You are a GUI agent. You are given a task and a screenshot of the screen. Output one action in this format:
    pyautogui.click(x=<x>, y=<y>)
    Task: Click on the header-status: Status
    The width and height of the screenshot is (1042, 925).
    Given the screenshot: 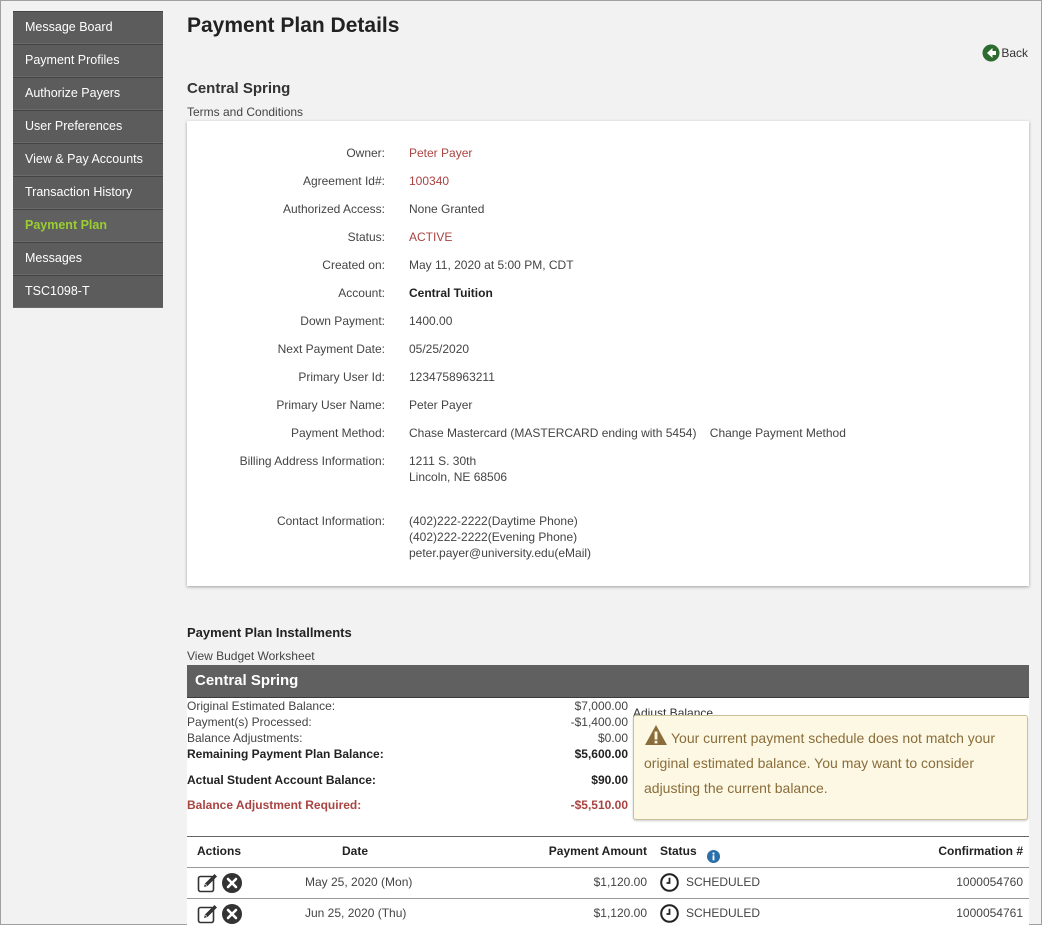 What is the action you would take?
    pyautogui.click(x=678, y=851)
    